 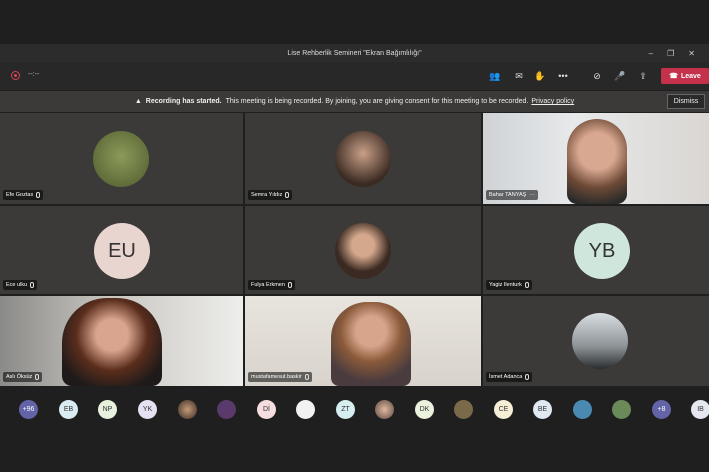 I want to click on video-tile: YB Yagiz Ilenturk, so click(x=596, y=250).